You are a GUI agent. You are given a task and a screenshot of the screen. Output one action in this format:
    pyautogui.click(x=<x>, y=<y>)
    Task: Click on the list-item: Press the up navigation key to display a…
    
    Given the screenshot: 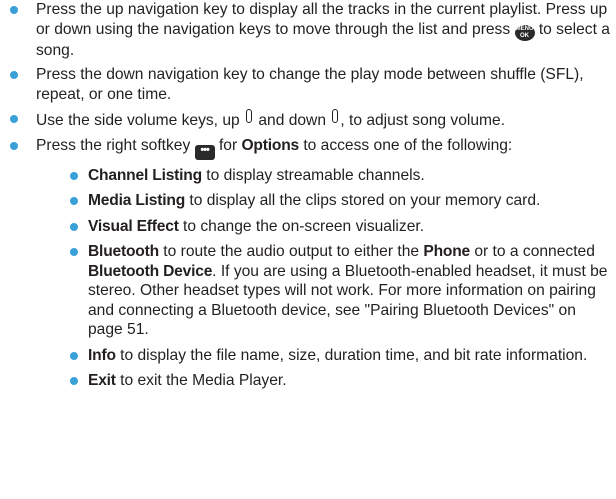 What is the action you would take?
    pyautogui.click(x=310, y=30)
    